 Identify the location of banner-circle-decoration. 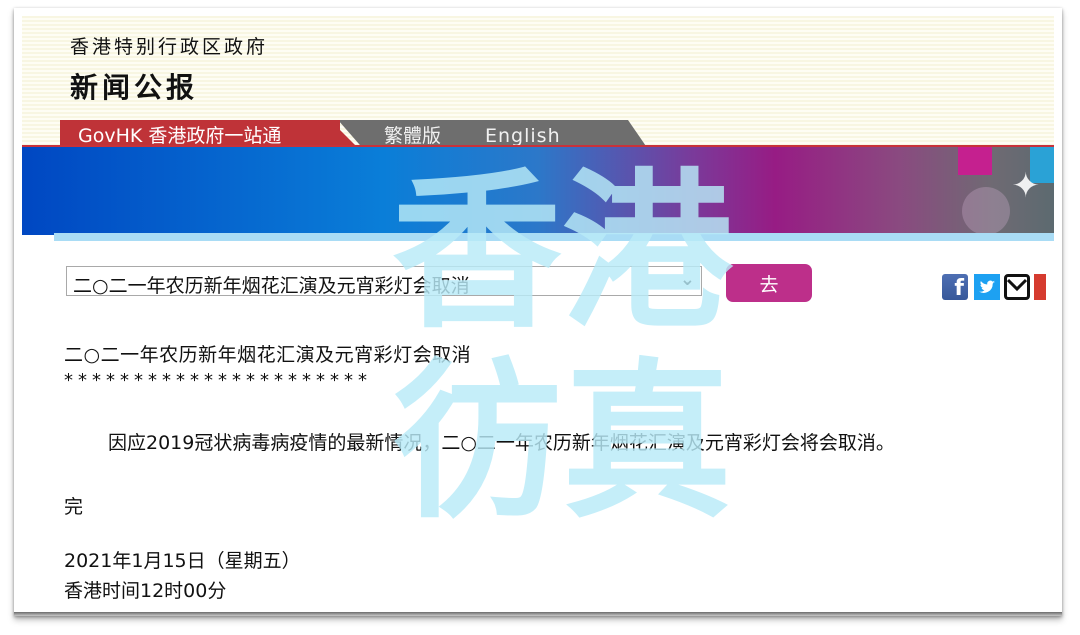
(986, 211).